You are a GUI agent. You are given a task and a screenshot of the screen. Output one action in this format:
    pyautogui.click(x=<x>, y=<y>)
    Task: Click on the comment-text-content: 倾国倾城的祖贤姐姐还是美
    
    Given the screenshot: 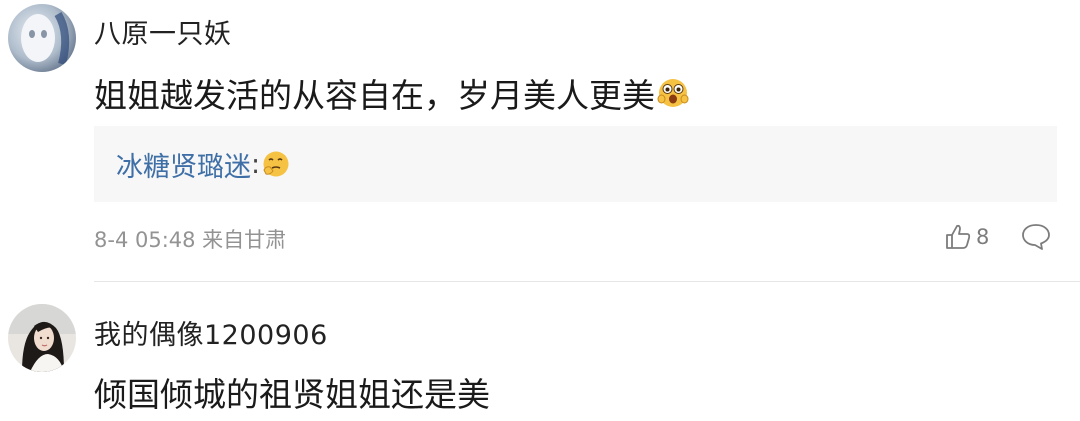 What is the action you would take?
    pyautogui.click(x=292, y=394)
    